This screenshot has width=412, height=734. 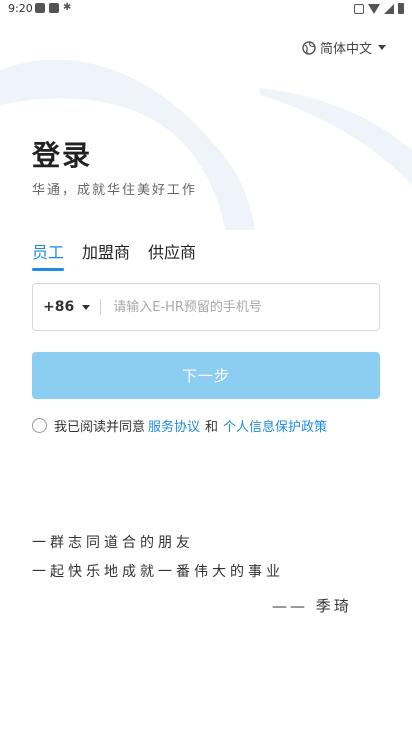 I want to click on quote: 一群志同道合的朋友 一起快乐地成就一番伟大的事业, so click(x=158, y=561).